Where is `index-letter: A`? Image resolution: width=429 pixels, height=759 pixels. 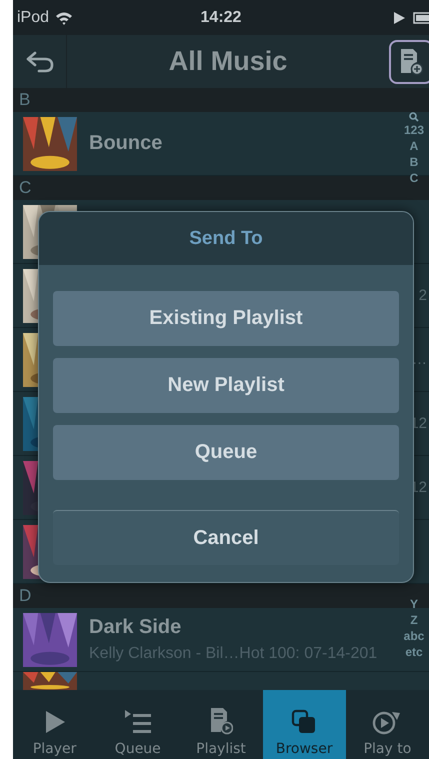
index-letter: A is located at coordinates (414, 146).